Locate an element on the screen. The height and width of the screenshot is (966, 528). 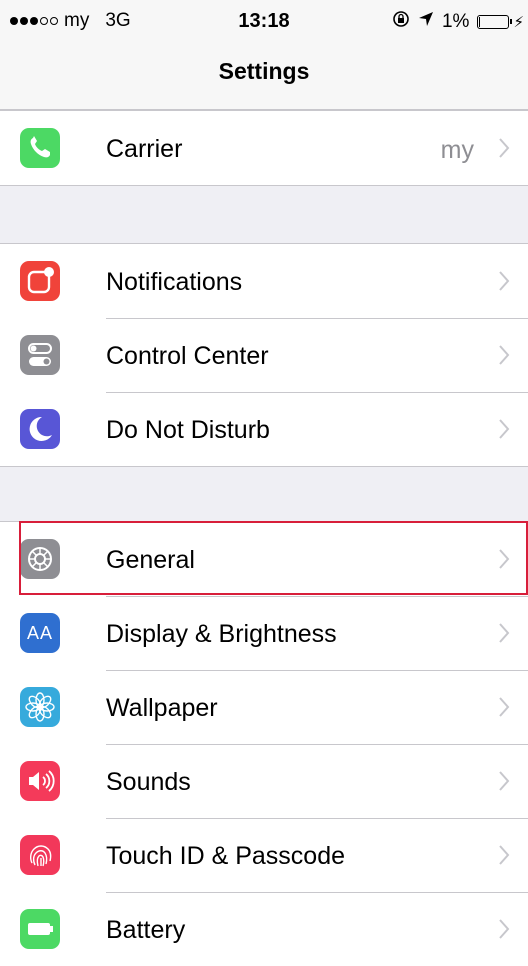
battery-status-icon: ⚡ is located at coordinates (500, 22).